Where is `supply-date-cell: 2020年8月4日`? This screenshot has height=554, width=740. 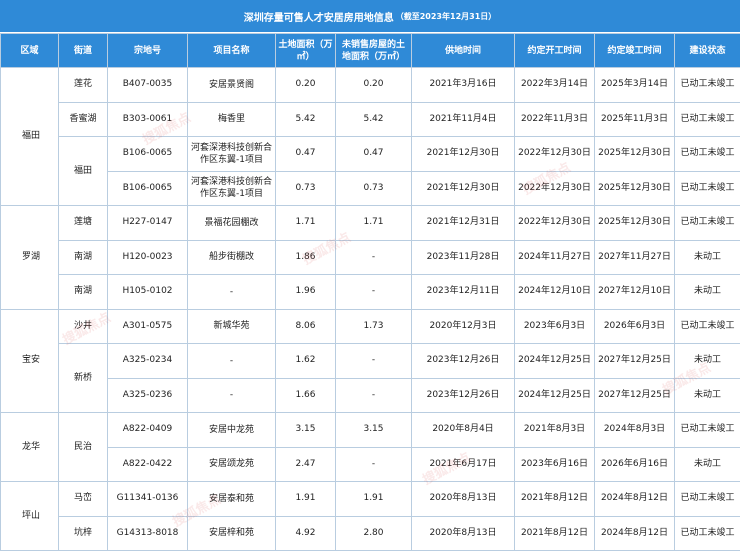
supply-date-cell: 2020年8月4日 is located at coordinates (463, 430).